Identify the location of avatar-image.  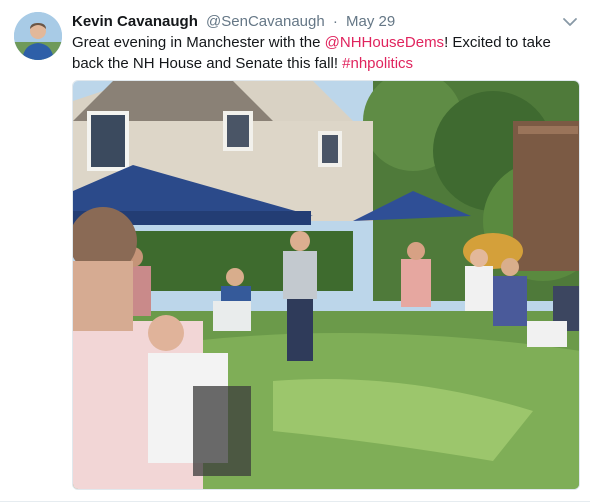
(38, 36).